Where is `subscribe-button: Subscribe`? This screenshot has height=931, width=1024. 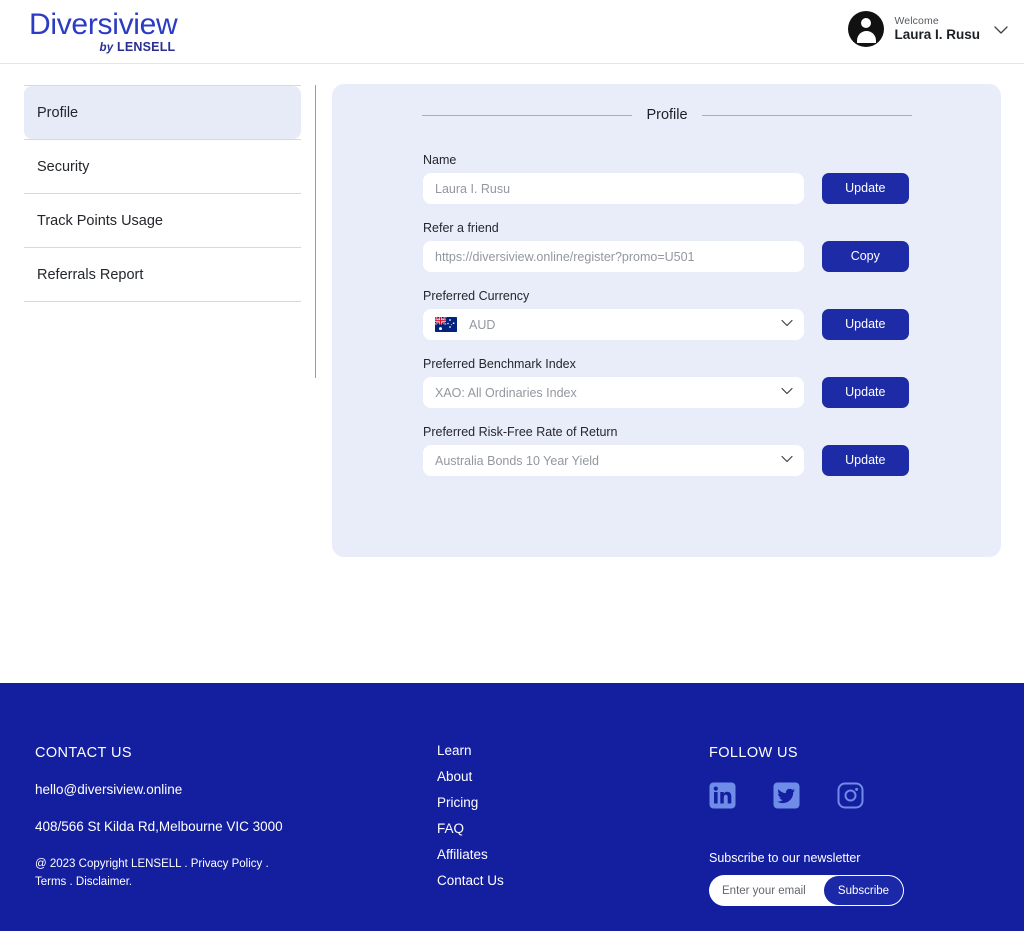
subscribe-button: Subscribe is located at coordinates (863, 890).